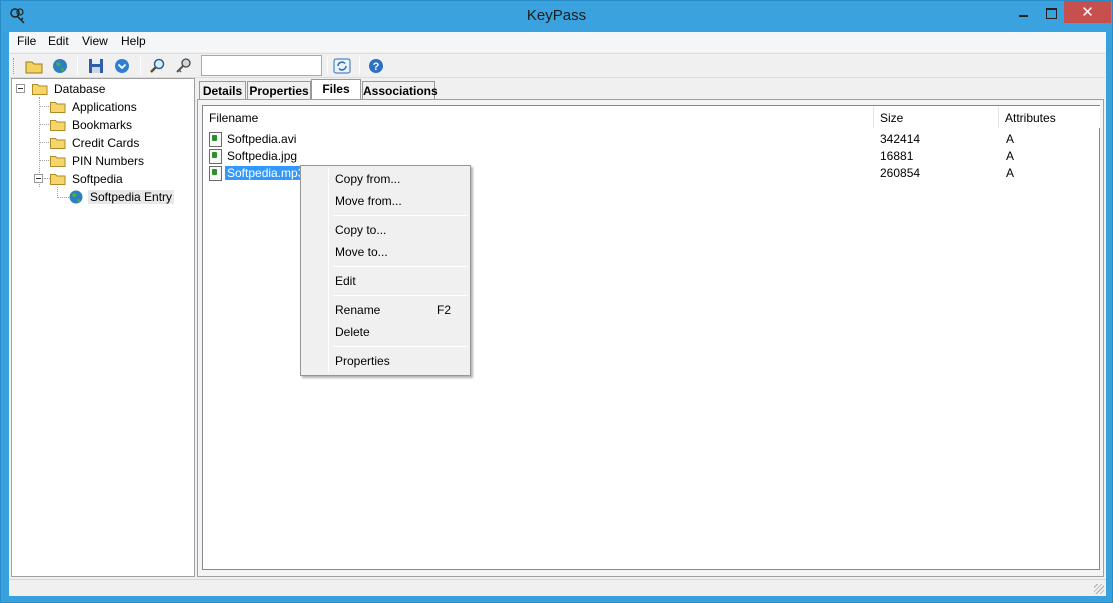  What do you see at coordinates (262, 139) in the screenshot?
I see `file-name: Softpedia.avi` at bounding box center [262, 139].